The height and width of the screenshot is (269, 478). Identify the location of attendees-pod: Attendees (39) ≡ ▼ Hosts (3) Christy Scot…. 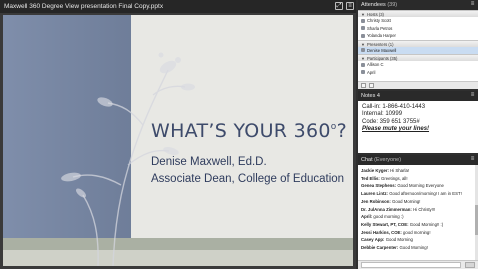
(418, 44).